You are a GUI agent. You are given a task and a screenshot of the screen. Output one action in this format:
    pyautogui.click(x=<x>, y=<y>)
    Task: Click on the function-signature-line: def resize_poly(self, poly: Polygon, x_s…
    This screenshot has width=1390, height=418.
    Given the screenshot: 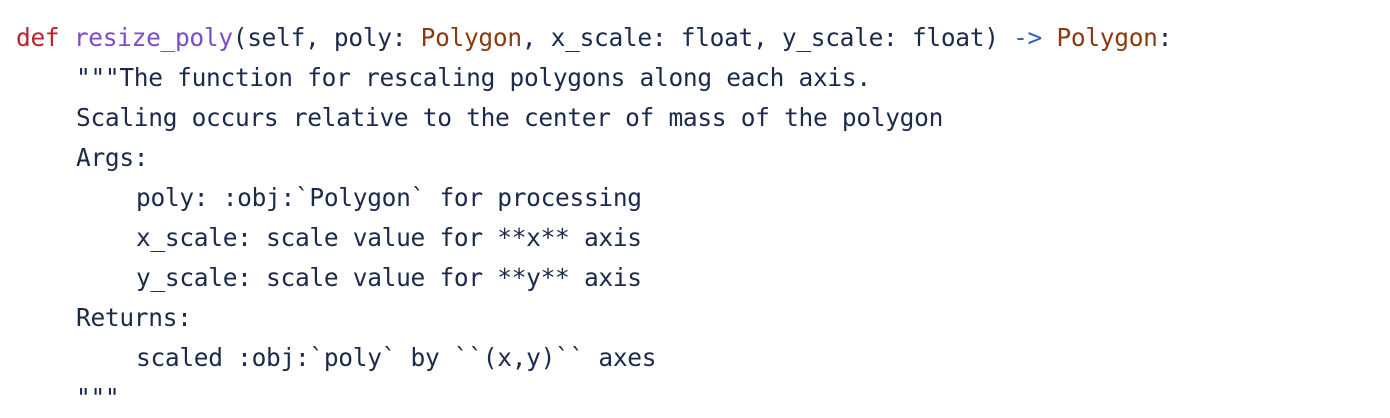 What is the action you would take?
    pyautogui.click(x=594, y=38)
    